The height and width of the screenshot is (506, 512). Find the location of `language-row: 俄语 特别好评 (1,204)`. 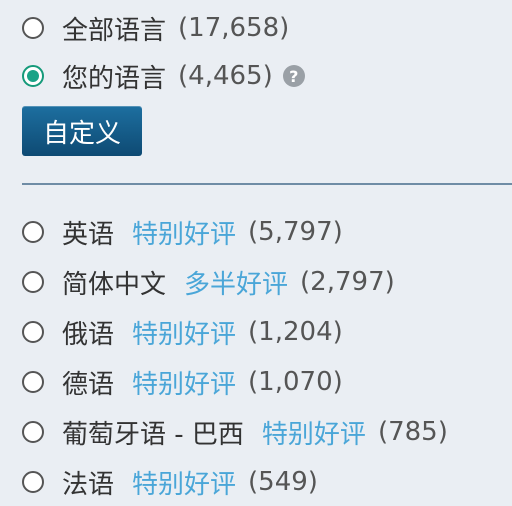

language-row: 俄语 特别好评 (1,204) is located at coordinates (182, 332).